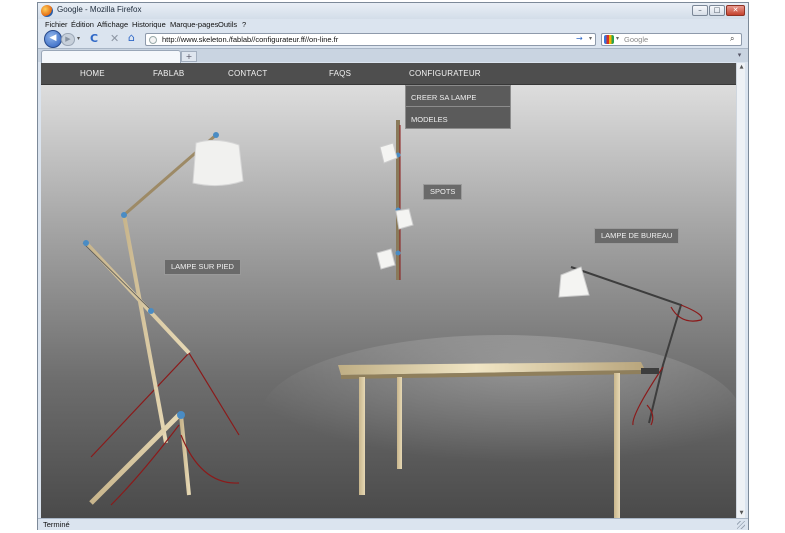 The height and width of the screenshot is (533, 785). Describe the element at coordinates (202, 267) in the screenshot. I see `floor-lamp-label-button: LAMPE SUR PIED` at that location.